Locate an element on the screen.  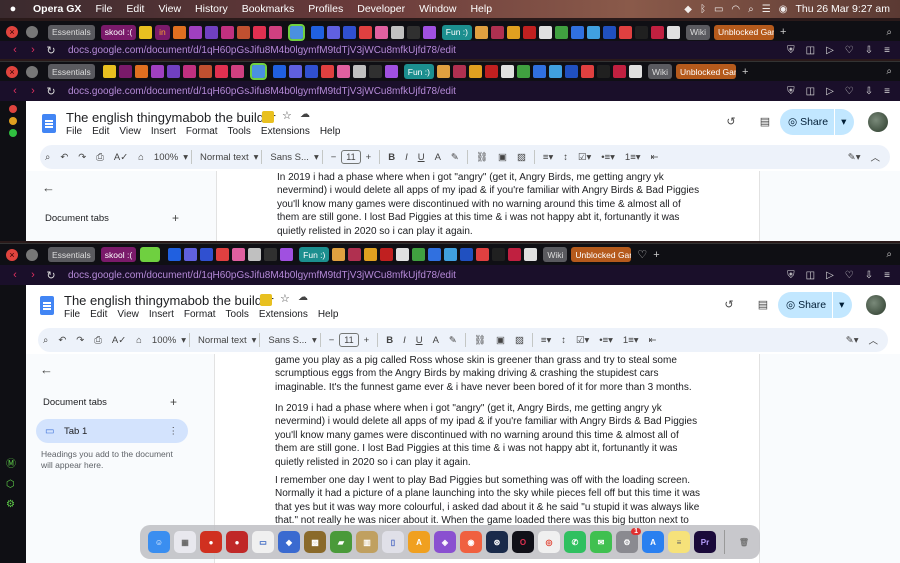
gx-mods-icon: ⬡ is located at coordinates (11, 484).